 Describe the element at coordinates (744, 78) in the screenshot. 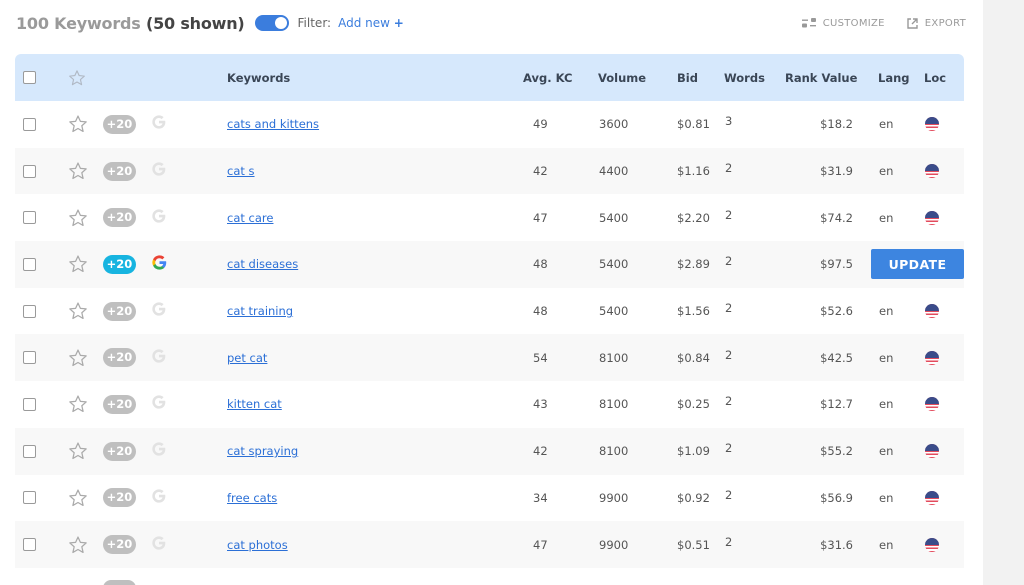

I see `column-header-words: Words` at that location.